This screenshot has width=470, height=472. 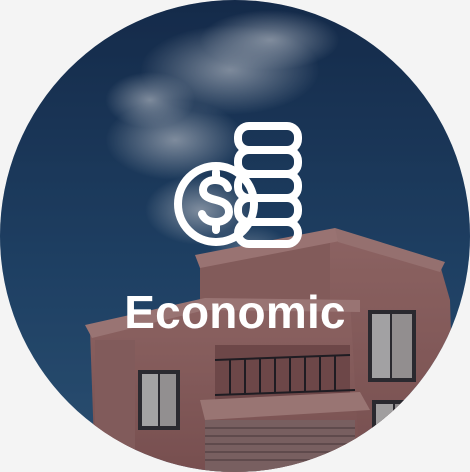 What do you see at coordinates (238, 186) in the screenshot?
I see `money-coins-icon` at bounding box center [238, 186].